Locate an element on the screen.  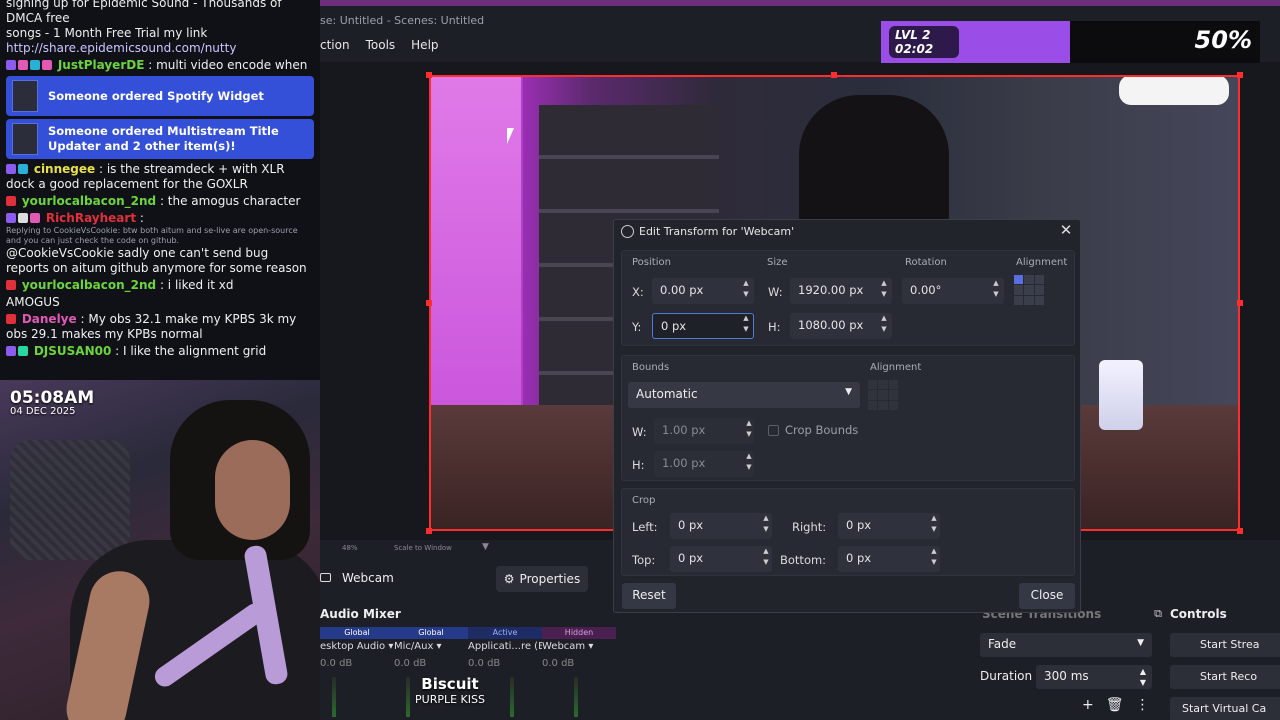
zoom-level: 48% is located at coordinates (350, 548).